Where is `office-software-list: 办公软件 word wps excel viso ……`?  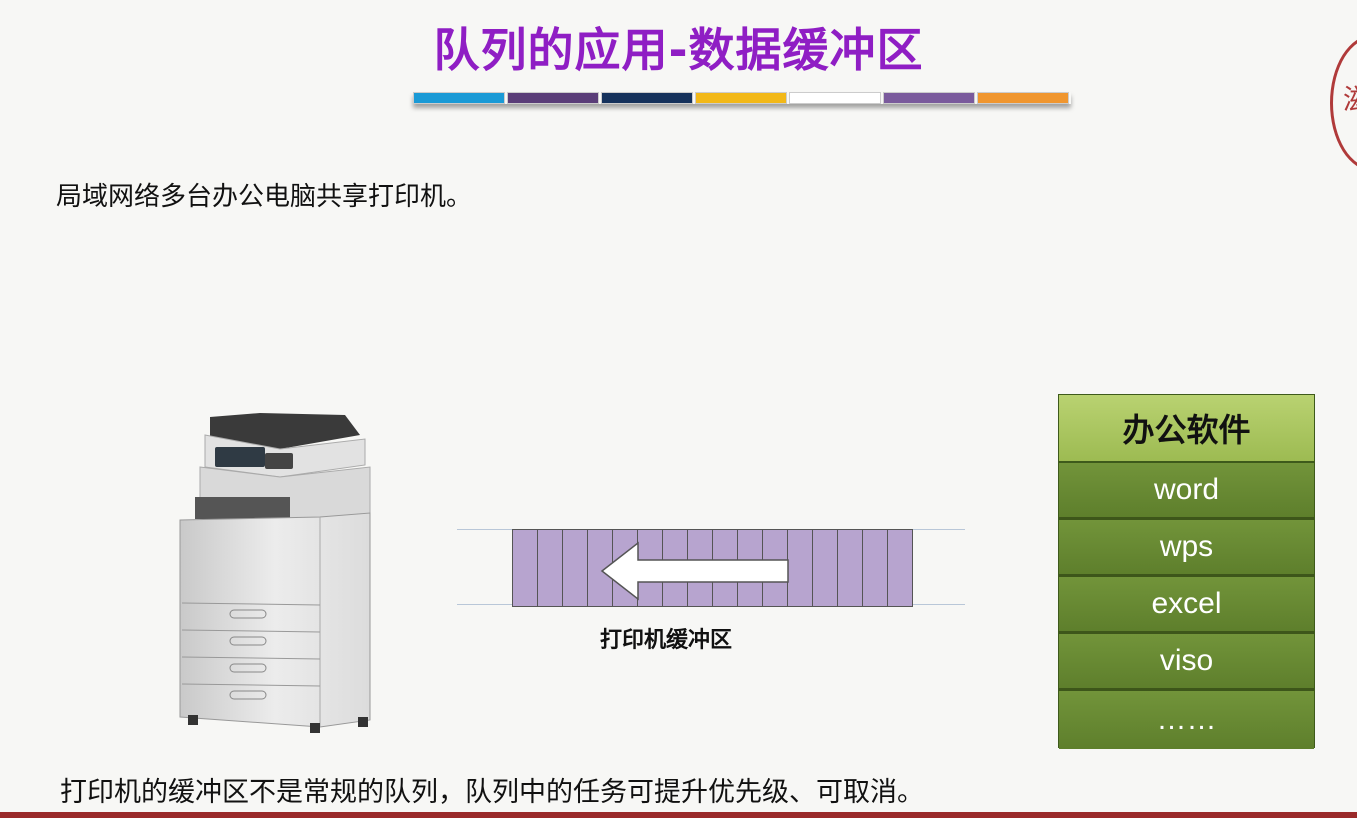 office-software-list: 办公软件 word wps excel viso …… is located at coordinates (1186, 571).